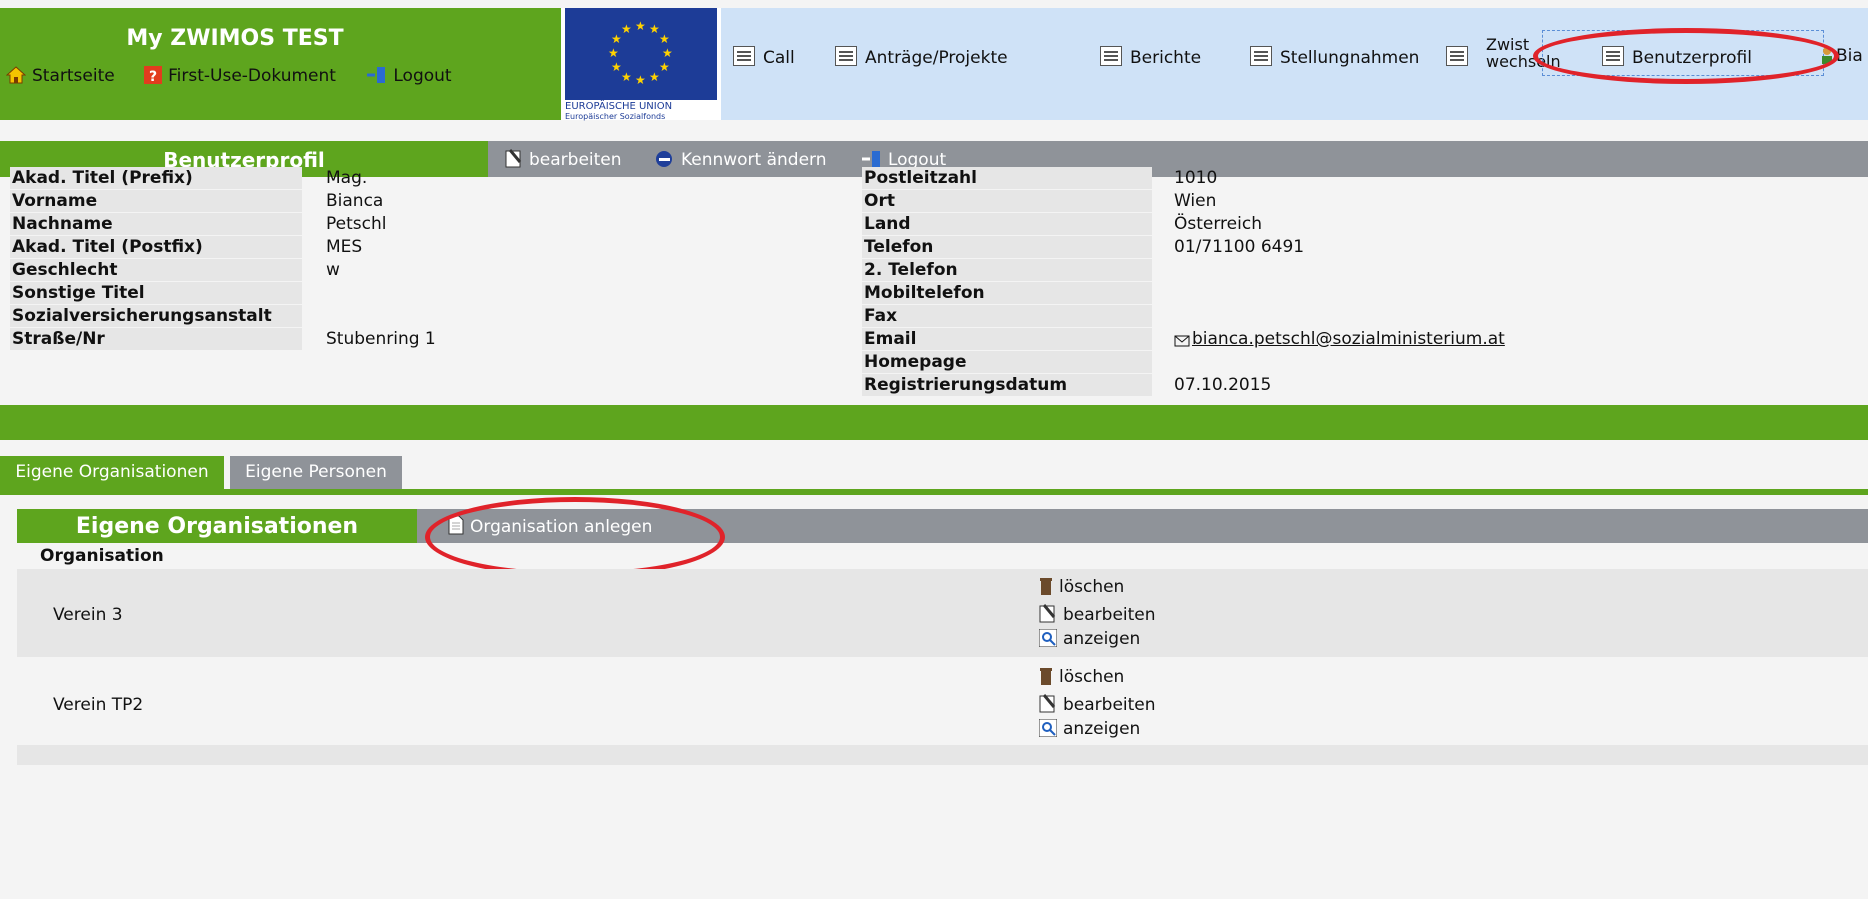 The image size is (1868, 899). I want to click on value-telefon: 01/71100 6491, so click(1239, 247).